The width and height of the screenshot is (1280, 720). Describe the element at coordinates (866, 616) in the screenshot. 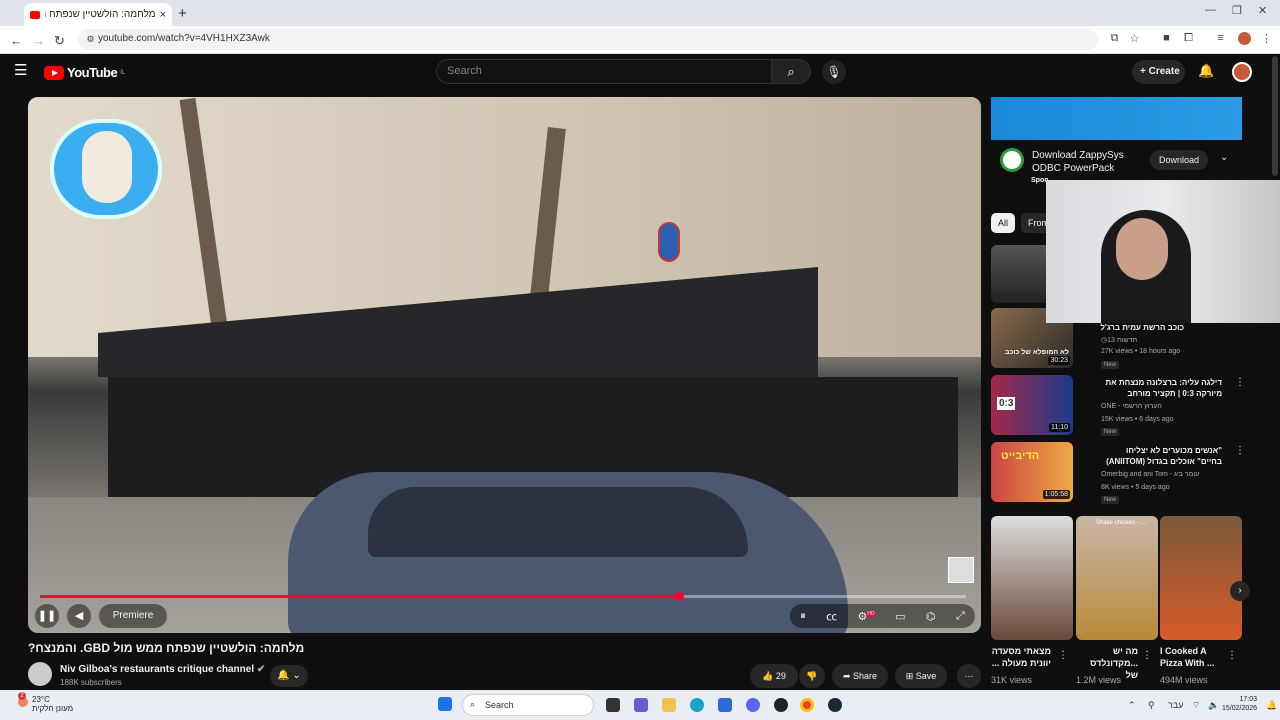

I see `settings-gear-icon: ⚙HD` at that location.